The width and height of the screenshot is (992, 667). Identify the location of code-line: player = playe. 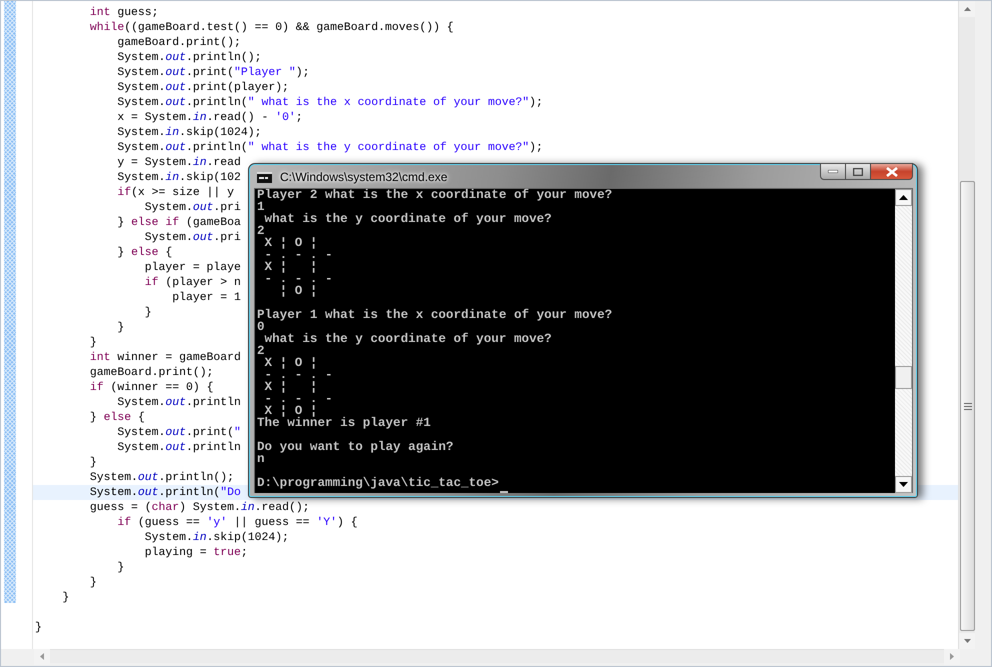
(192, 267).